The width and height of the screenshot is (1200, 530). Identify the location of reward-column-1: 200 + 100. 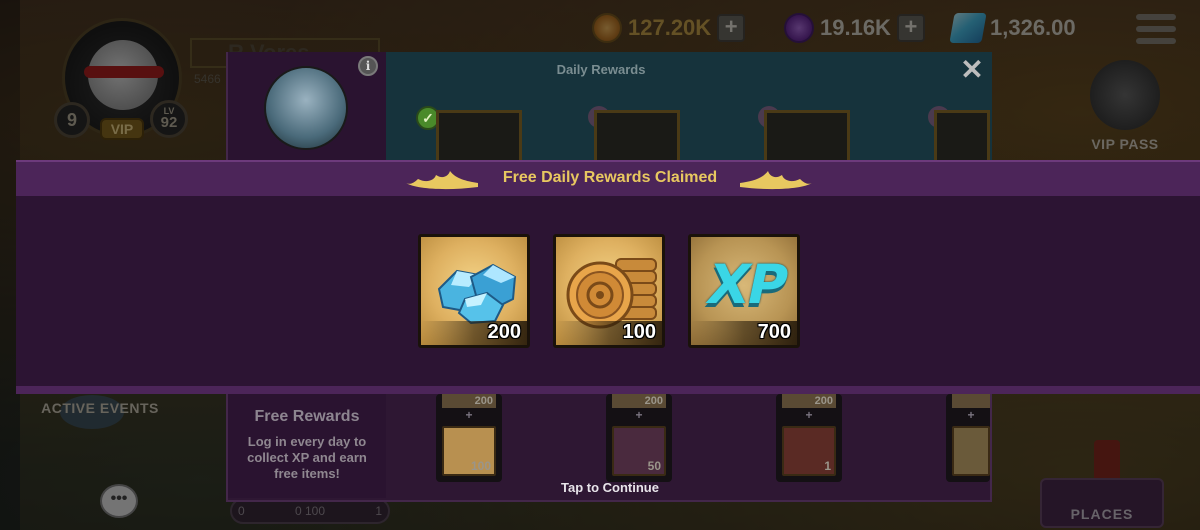
(469, 438).